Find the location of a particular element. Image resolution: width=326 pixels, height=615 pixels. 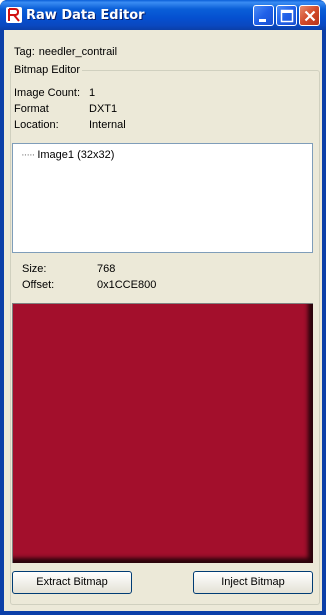

maximize-icon is located at coordinates (287, 16).